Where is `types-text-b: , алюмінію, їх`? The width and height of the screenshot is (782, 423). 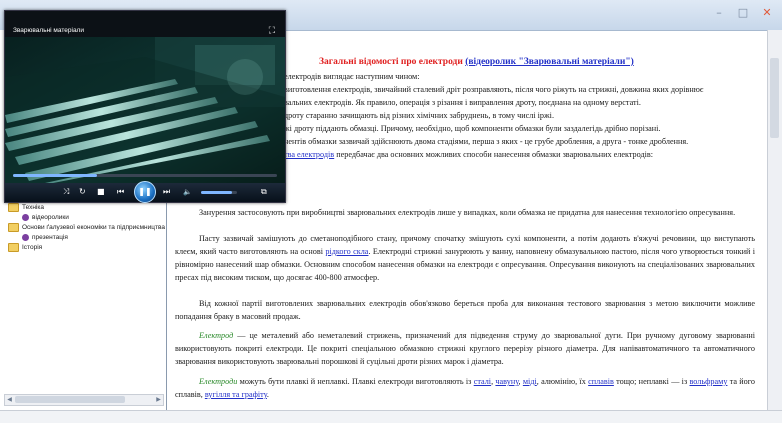
types-text-b: , алюмінію, їх is located at coordinates (562, 381).